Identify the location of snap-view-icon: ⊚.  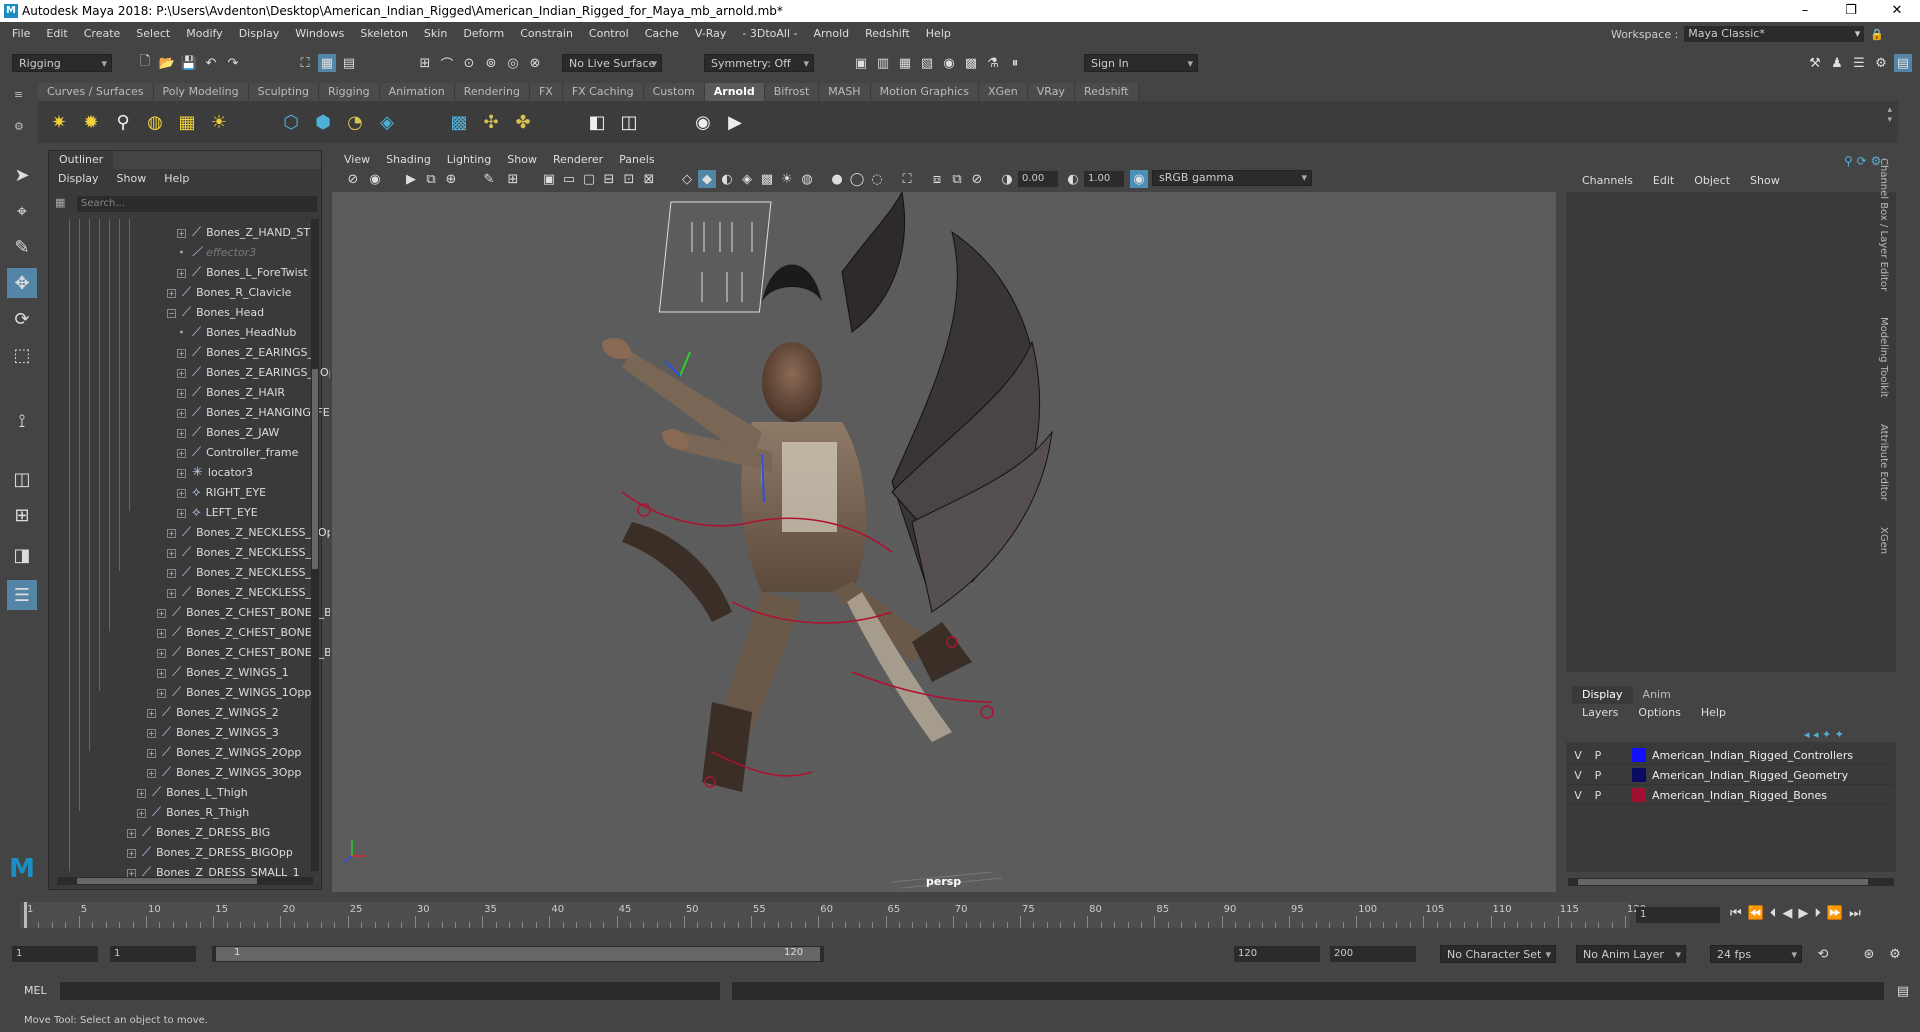
(491, 63).